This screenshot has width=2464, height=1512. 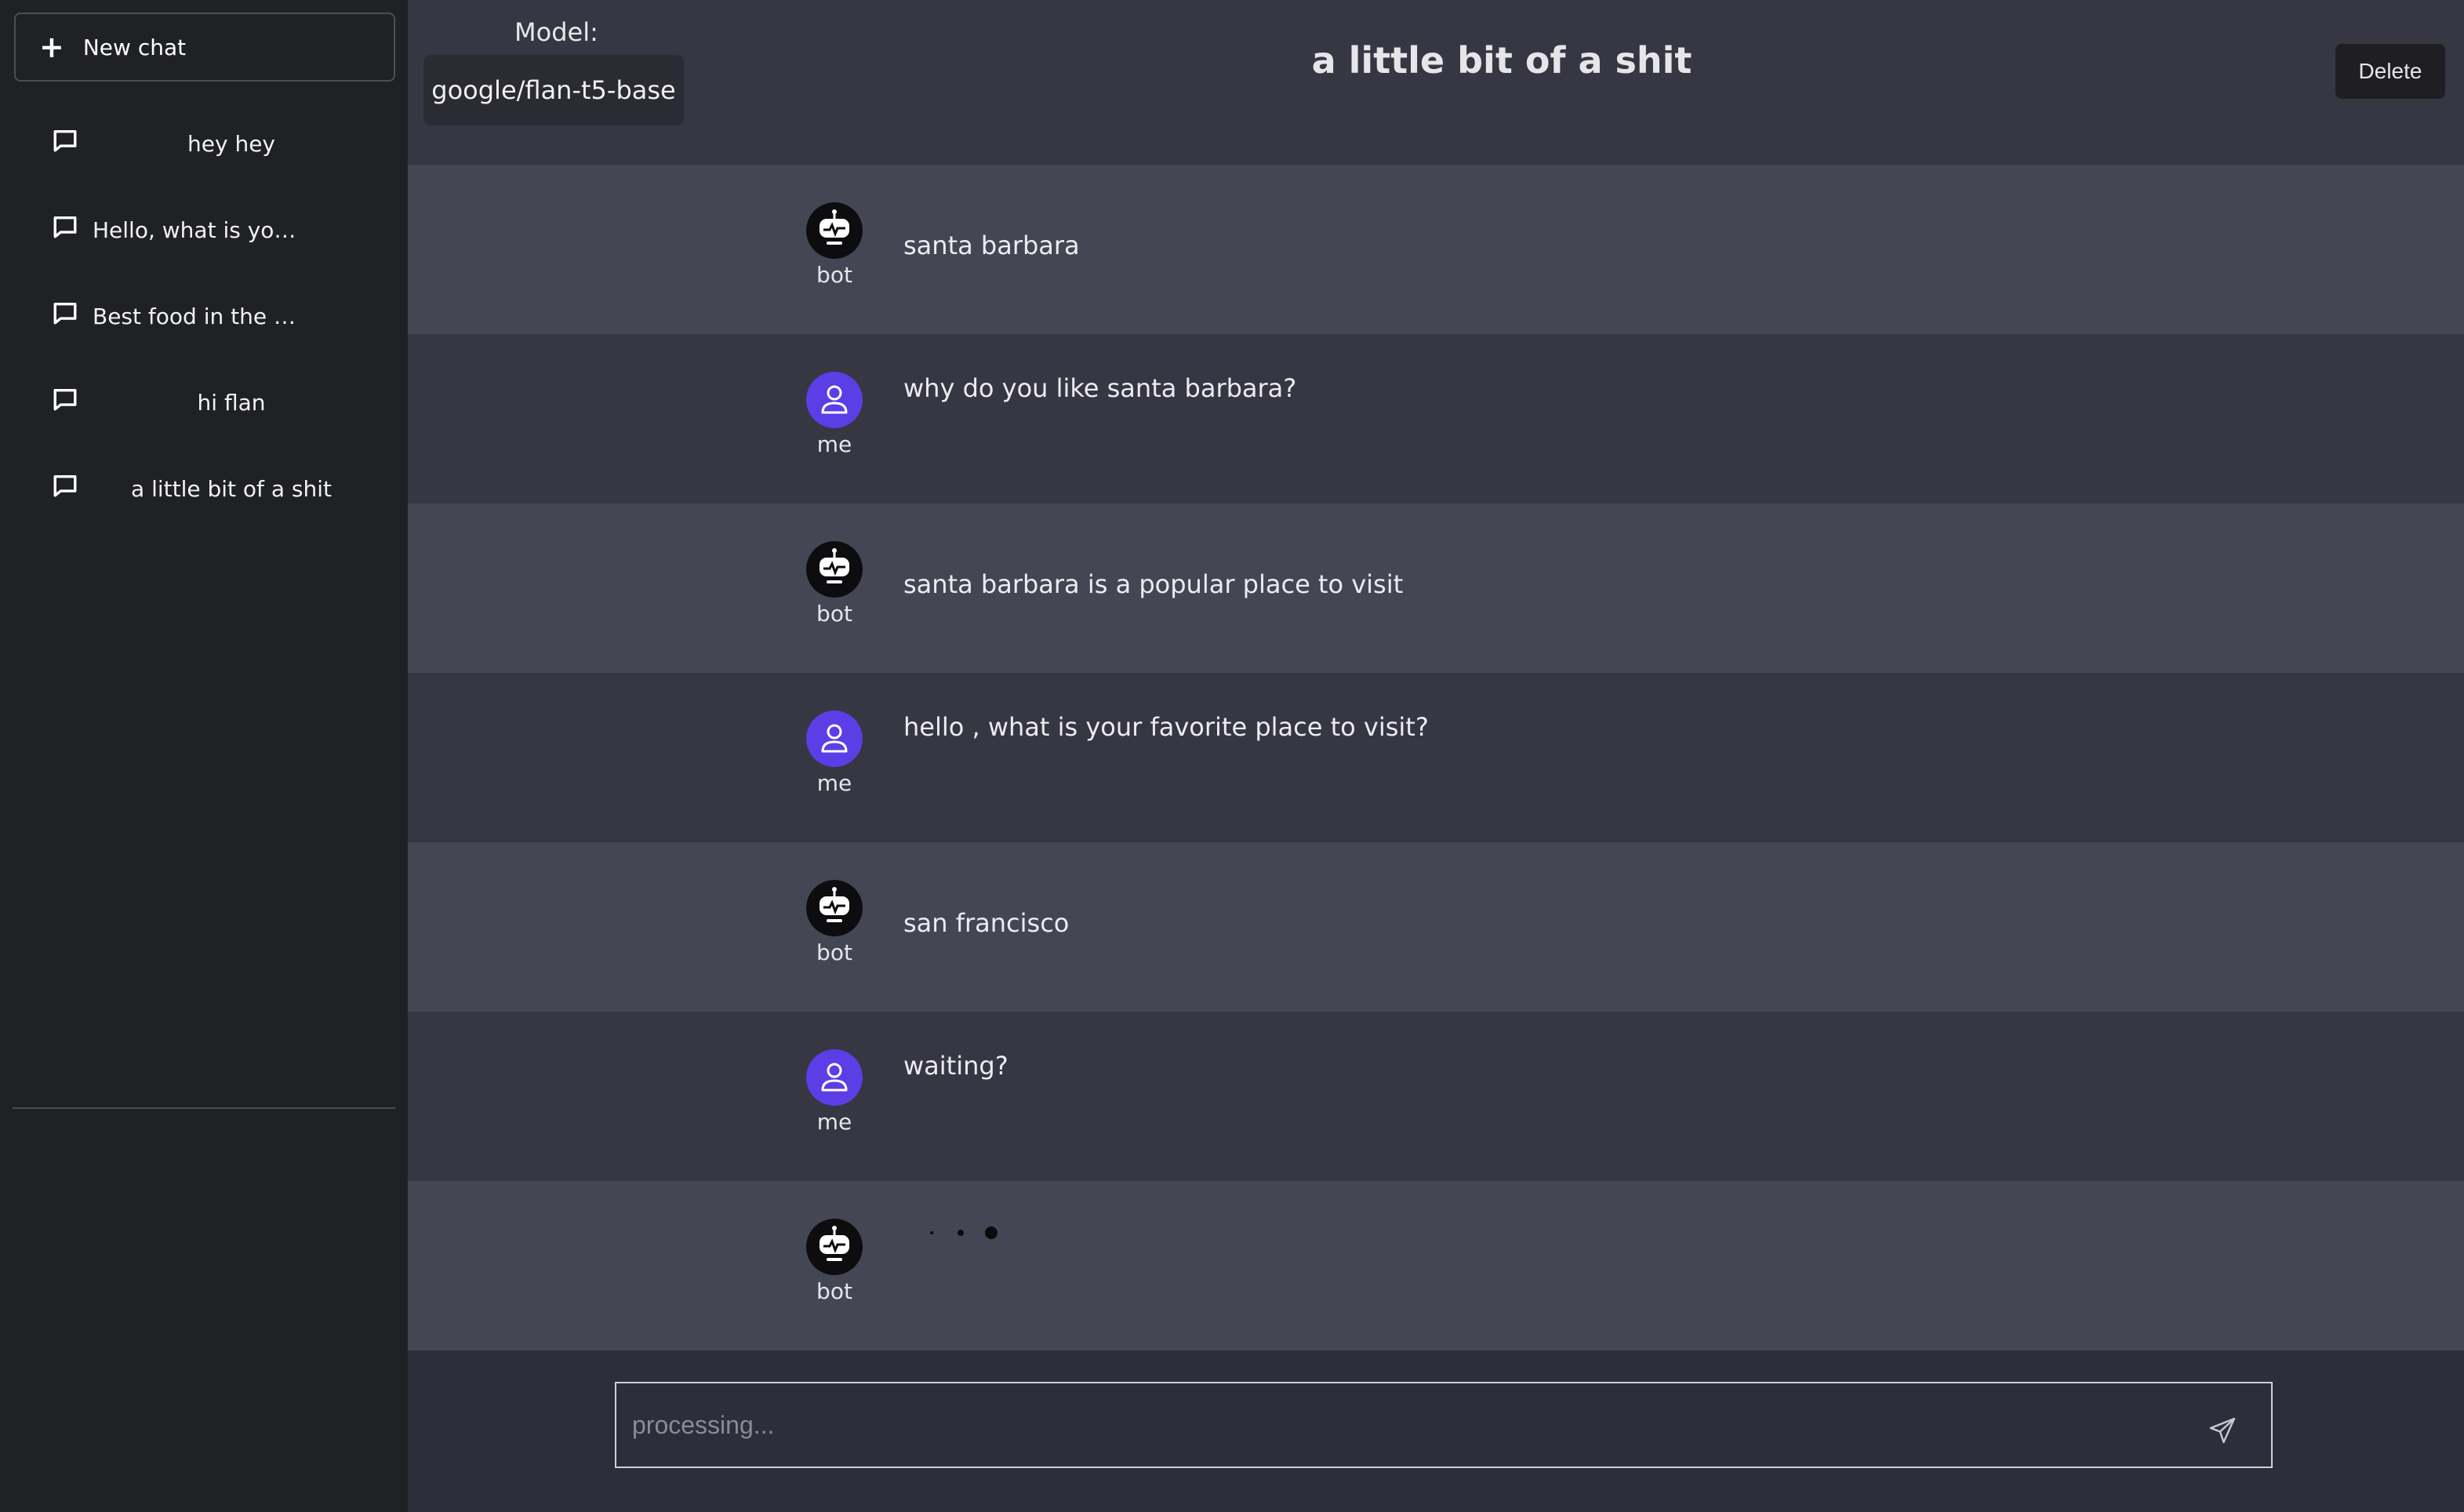 I want to click on sidebar-item-chat: hi flan, so click(x=204, y=402).